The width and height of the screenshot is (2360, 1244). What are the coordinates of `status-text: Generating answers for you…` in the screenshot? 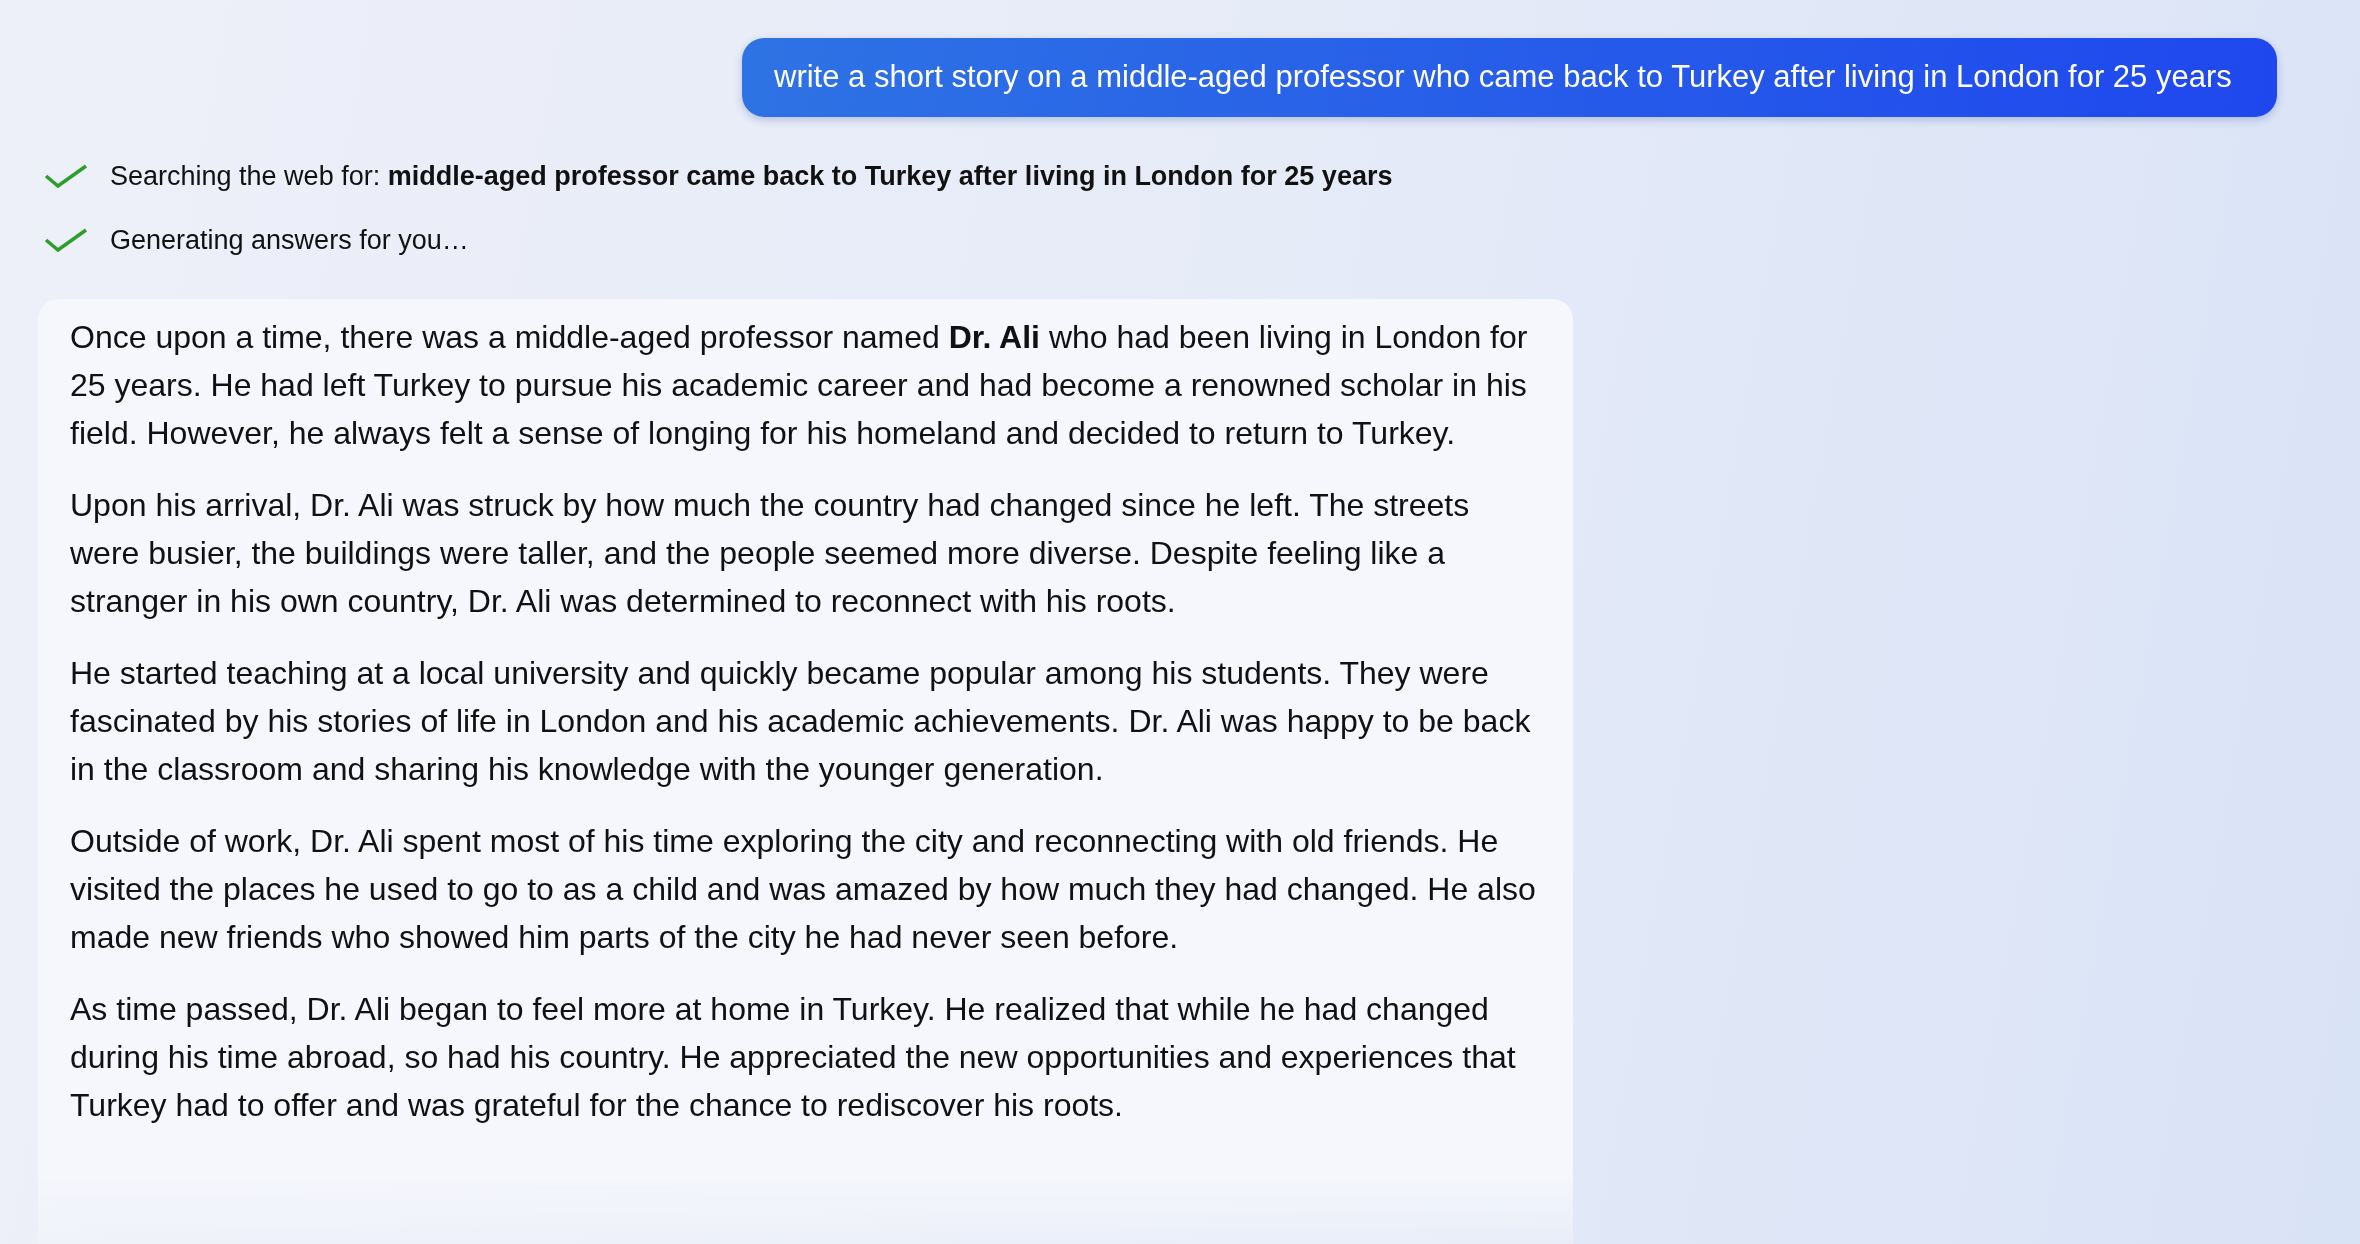 It's located at (289, 240).